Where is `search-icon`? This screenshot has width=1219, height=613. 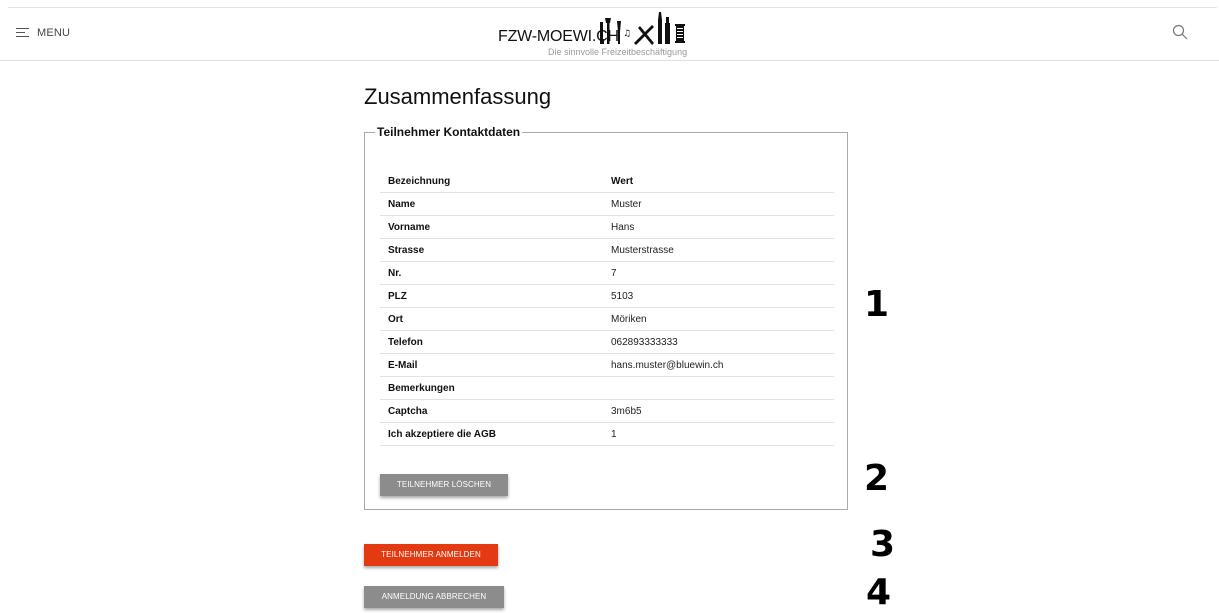
search-icon is located at coordinates (1180, 32).